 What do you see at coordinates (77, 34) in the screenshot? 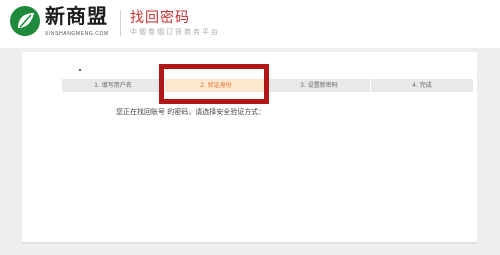
I see `logo-subtext: XINSHANGMENG.COM` at bounding box center [77, 34].